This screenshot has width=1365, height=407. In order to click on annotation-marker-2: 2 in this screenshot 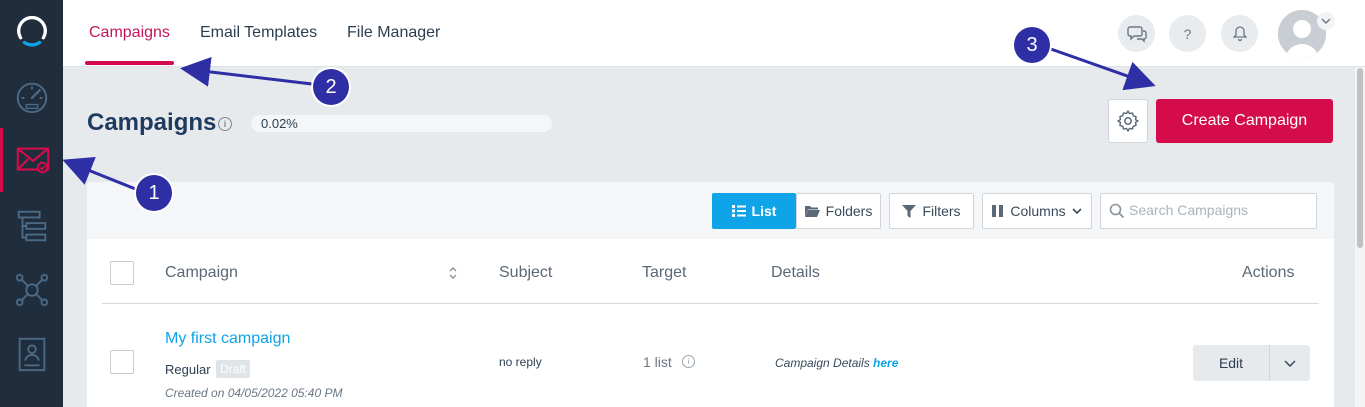, I will do `click(331, 87)`.